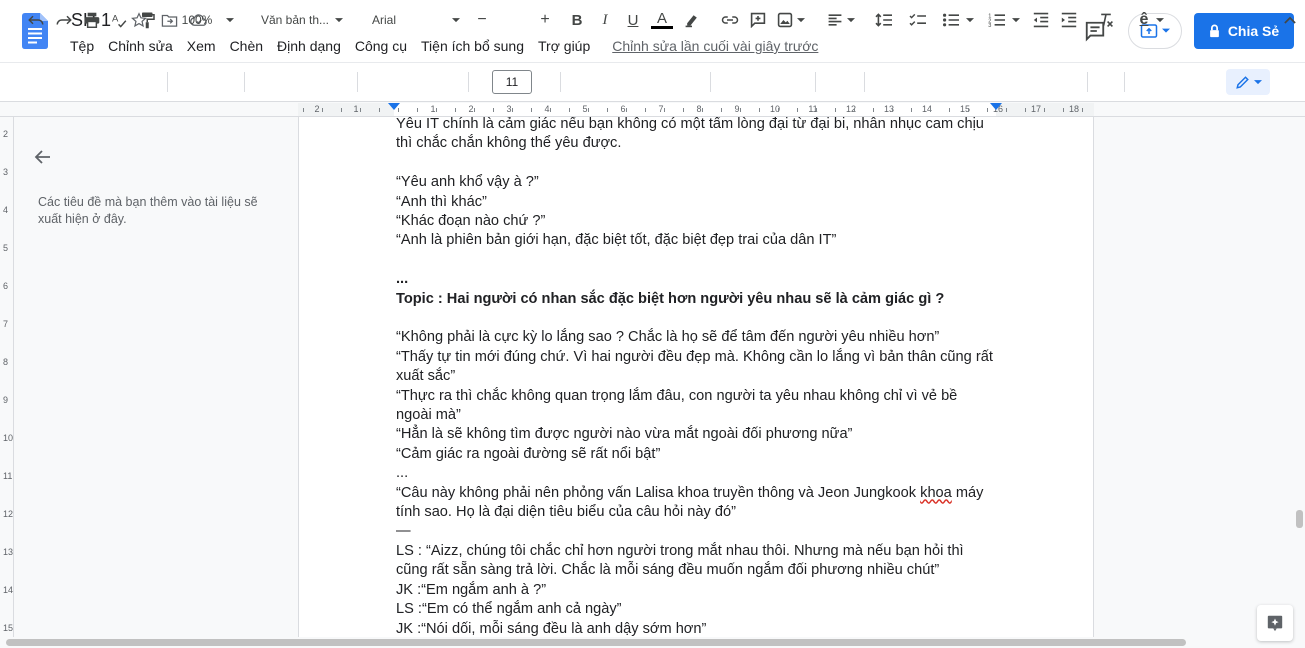 The width and height of the screenshot is (1305, 648). Describe the element at coordinates (545, 20) in the screenshot. I see `increase-font-size-button: +` at that location.